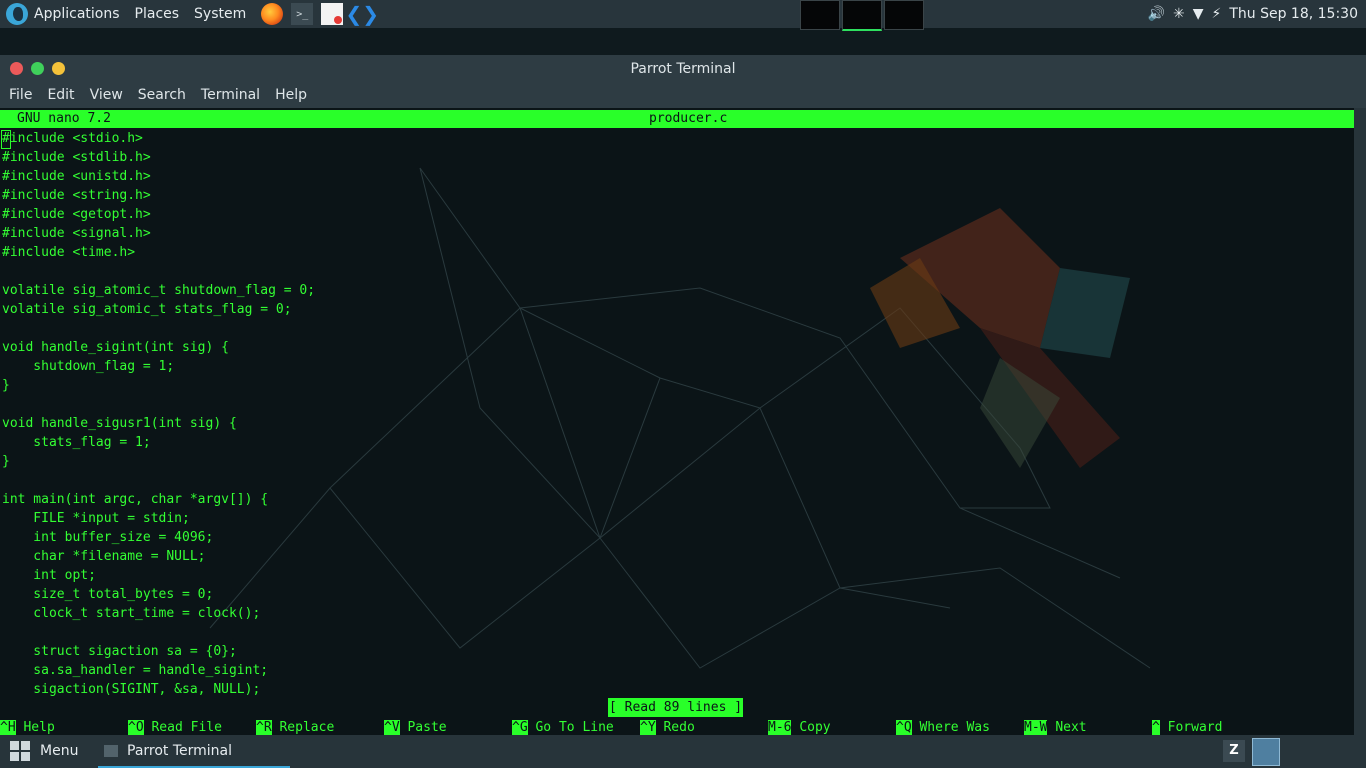 The width and height of the screenshot is (1366, 768). What do you see at coordinates (162, 95) in the screenshot?
I see `menu-search: Search` at bounding box center [162, 95].